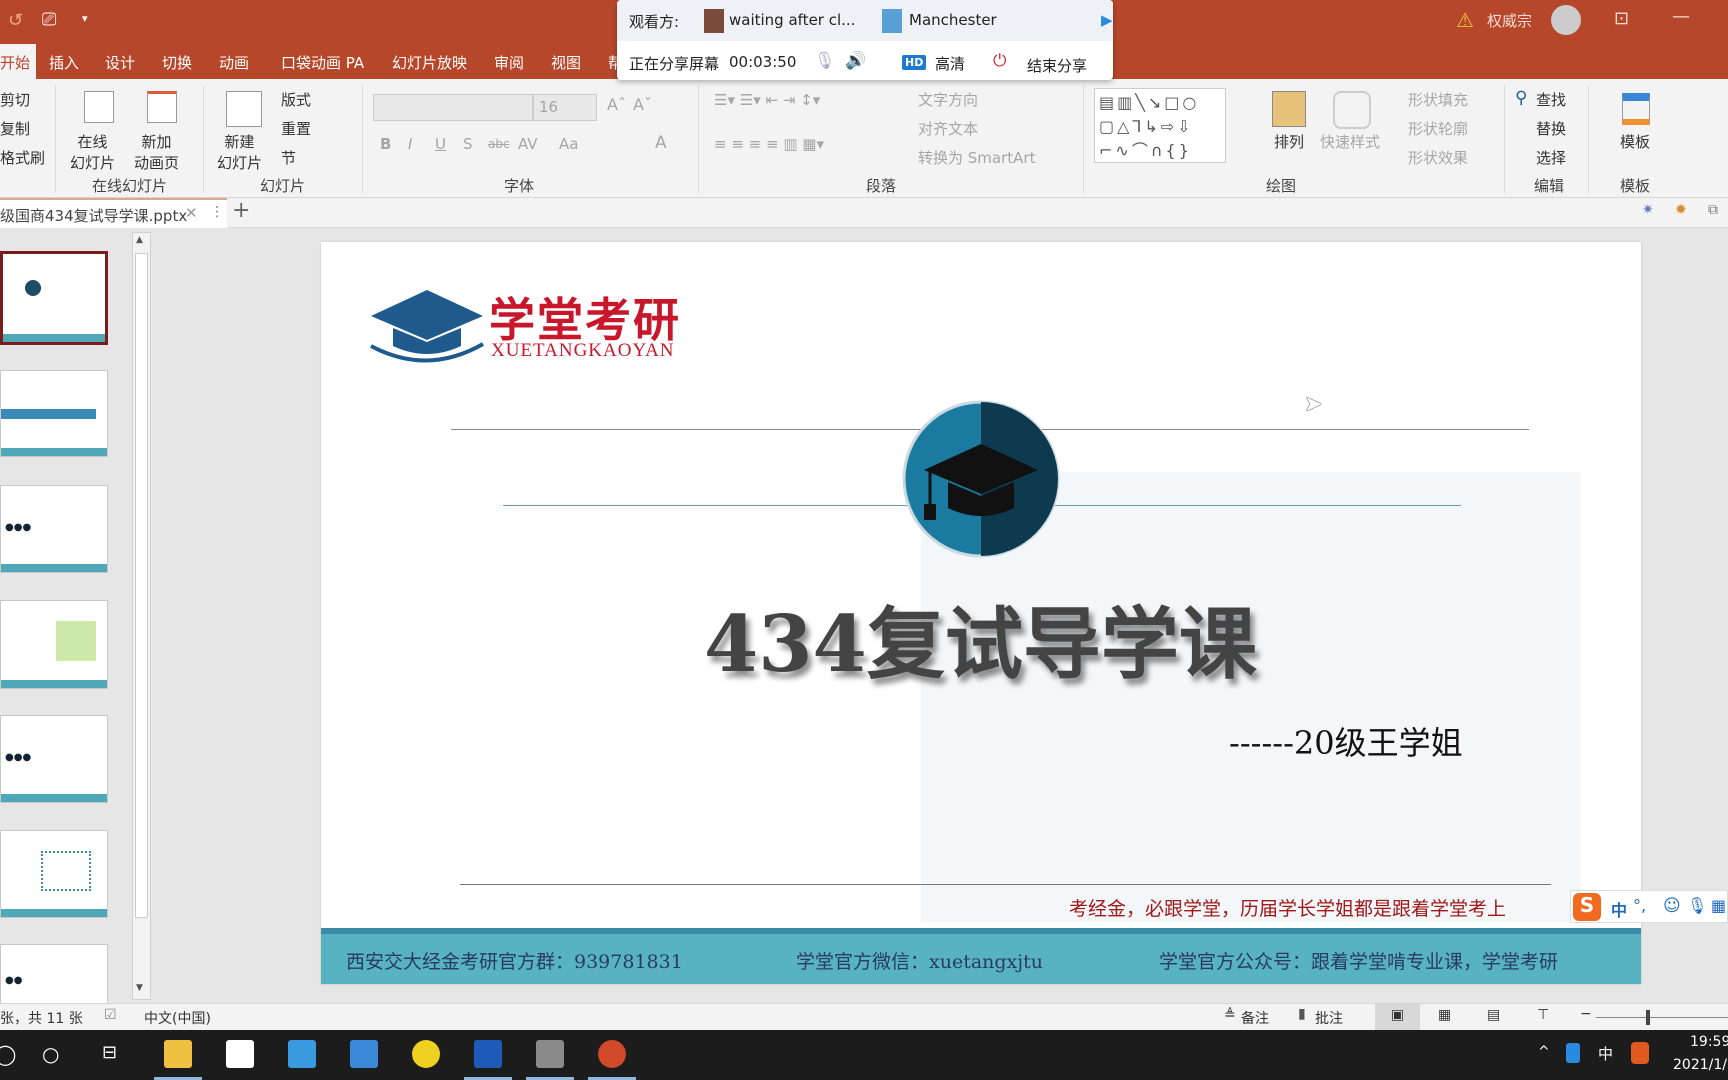  Describe the element at coordinates (1543, 1015) in the screenshot. I see `slideshow-button: ⊤` at that location.